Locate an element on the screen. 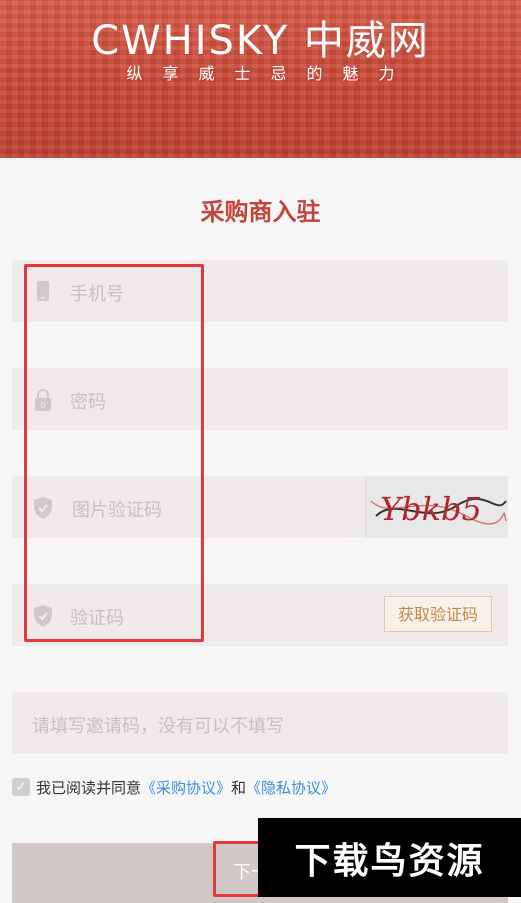  captcha-image: Ybkb5 is located at coordinates (436, 507).